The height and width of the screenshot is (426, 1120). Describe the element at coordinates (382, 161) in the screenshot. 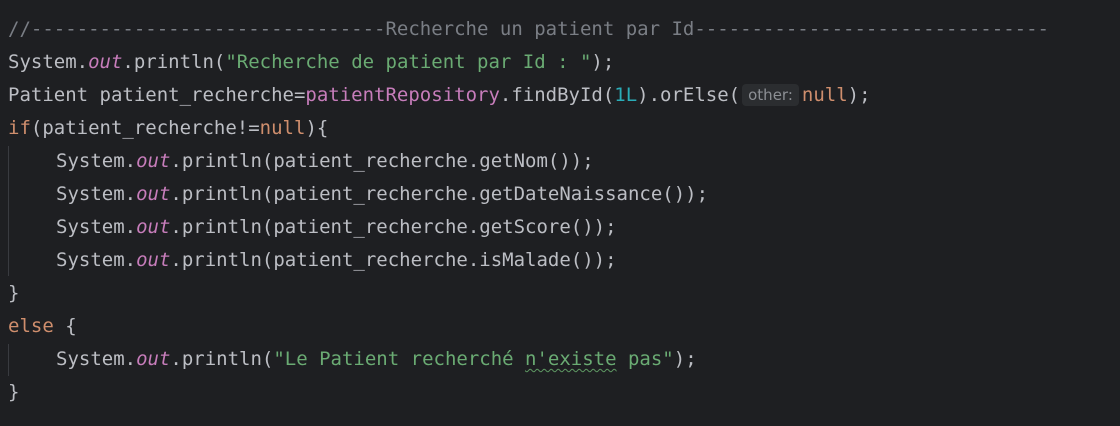

I see `println-call: .println(patient_recherche.getNom());` at that location.